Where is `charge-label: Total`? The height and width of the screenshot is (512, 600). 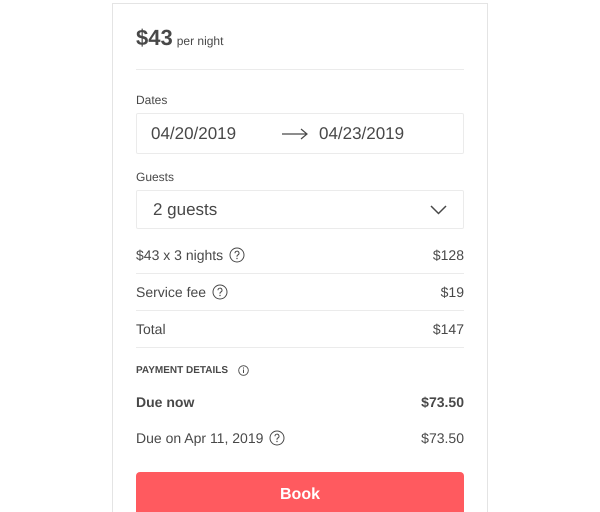
charge-label: Total is located at coordinates (151, 329).